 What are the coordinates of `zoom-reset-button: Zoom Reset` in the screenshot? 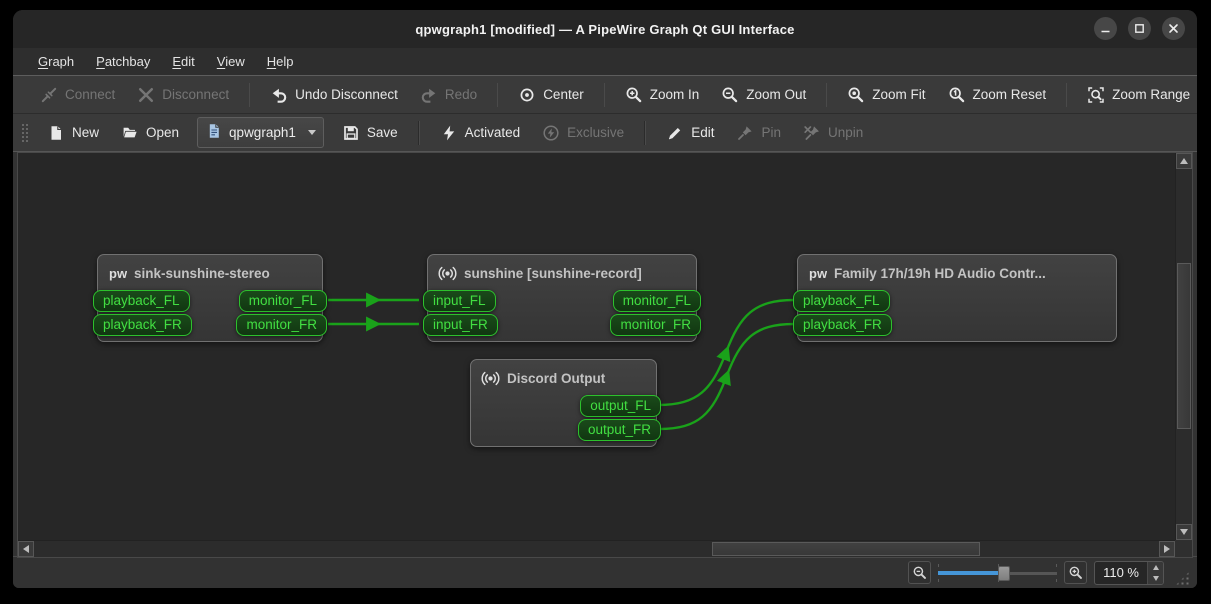 It's located at (997, 95).